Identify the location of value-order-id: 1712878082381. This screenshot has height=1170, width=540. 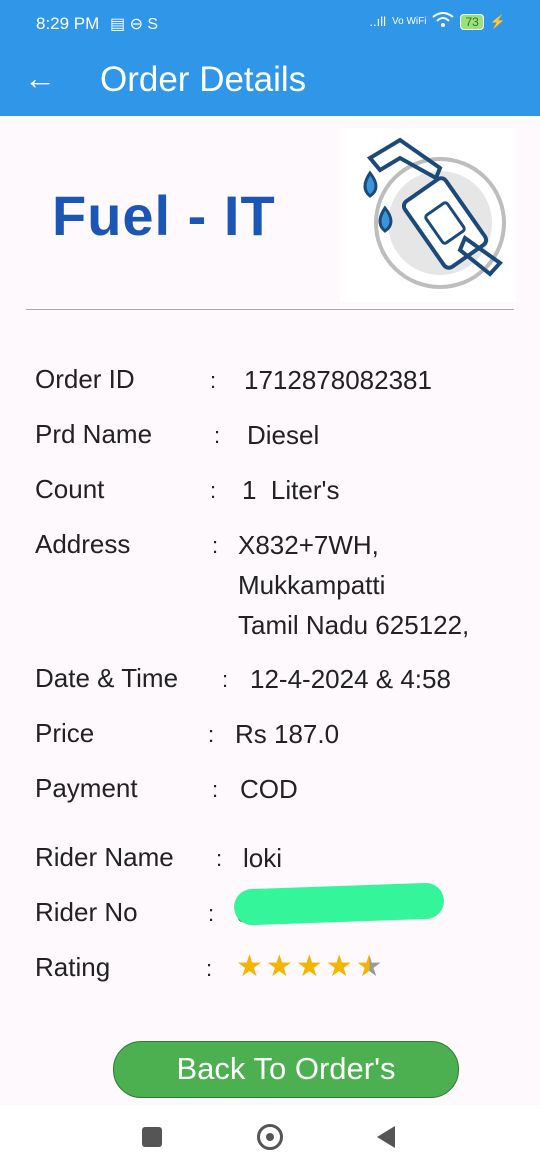
(338, 380).